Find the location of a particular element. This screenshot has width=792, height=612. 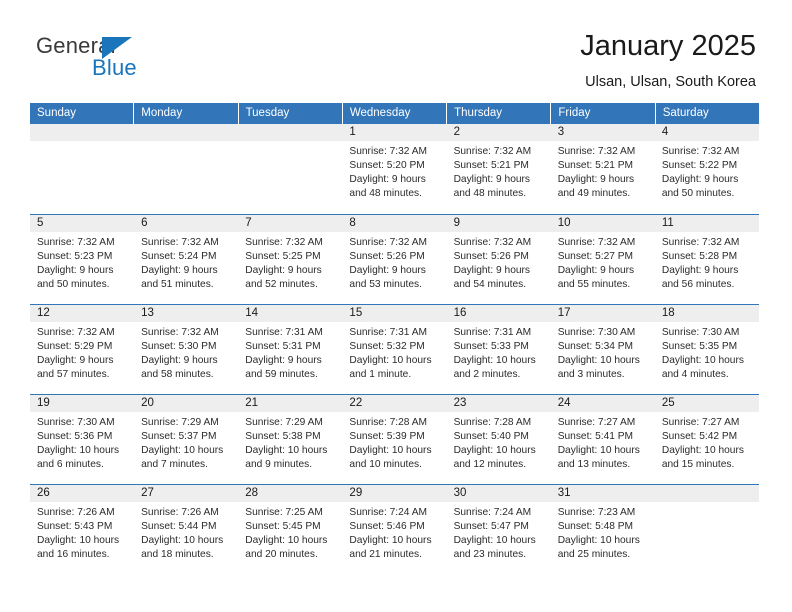

day-number: 12 is located at coordinates (82, 313).